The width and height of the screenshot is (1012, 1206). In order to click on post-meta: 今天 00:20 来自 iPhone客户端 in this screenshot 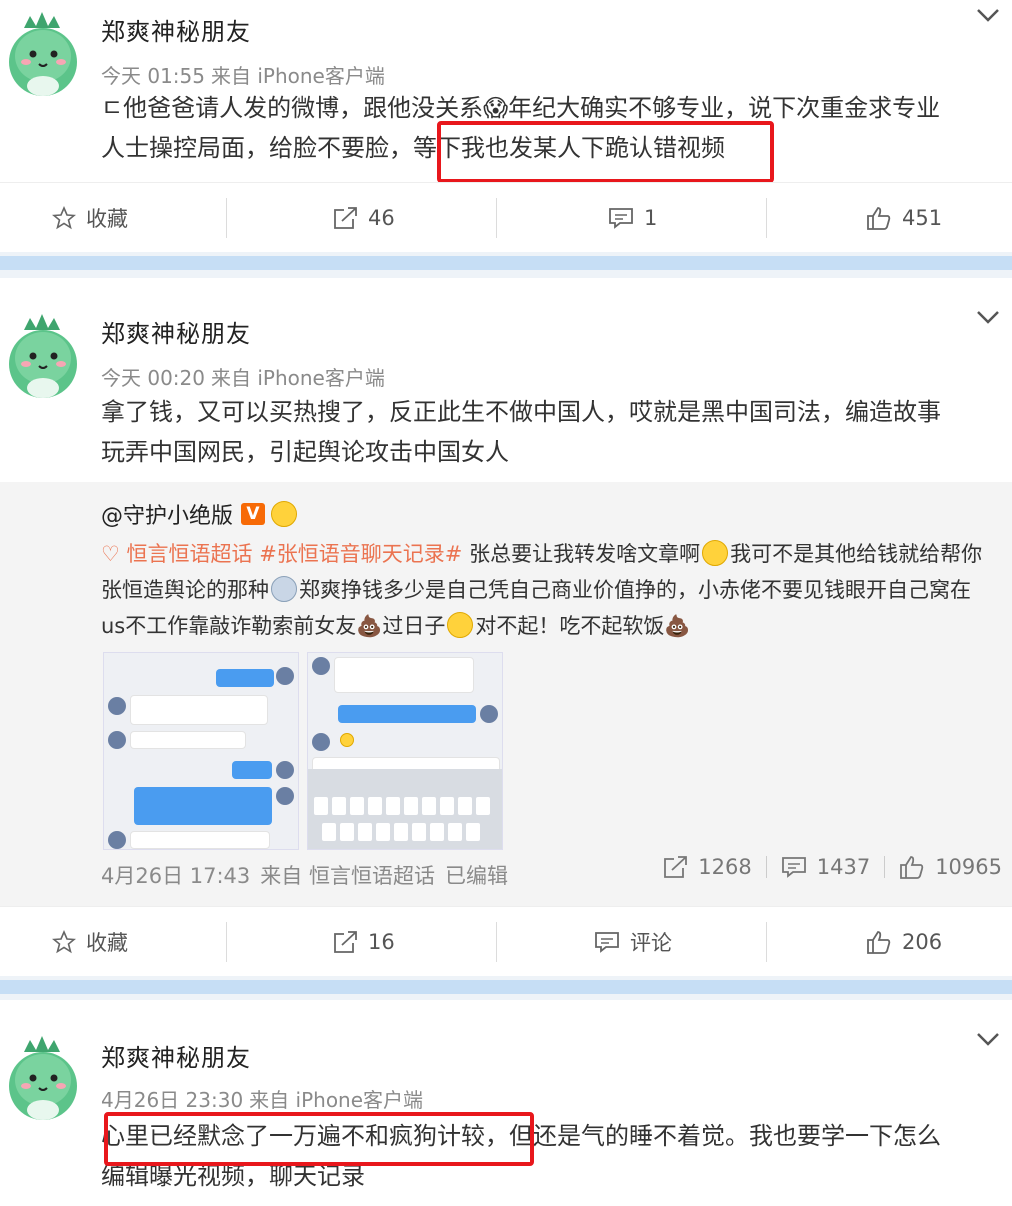, I will do `click(246, 376)`.